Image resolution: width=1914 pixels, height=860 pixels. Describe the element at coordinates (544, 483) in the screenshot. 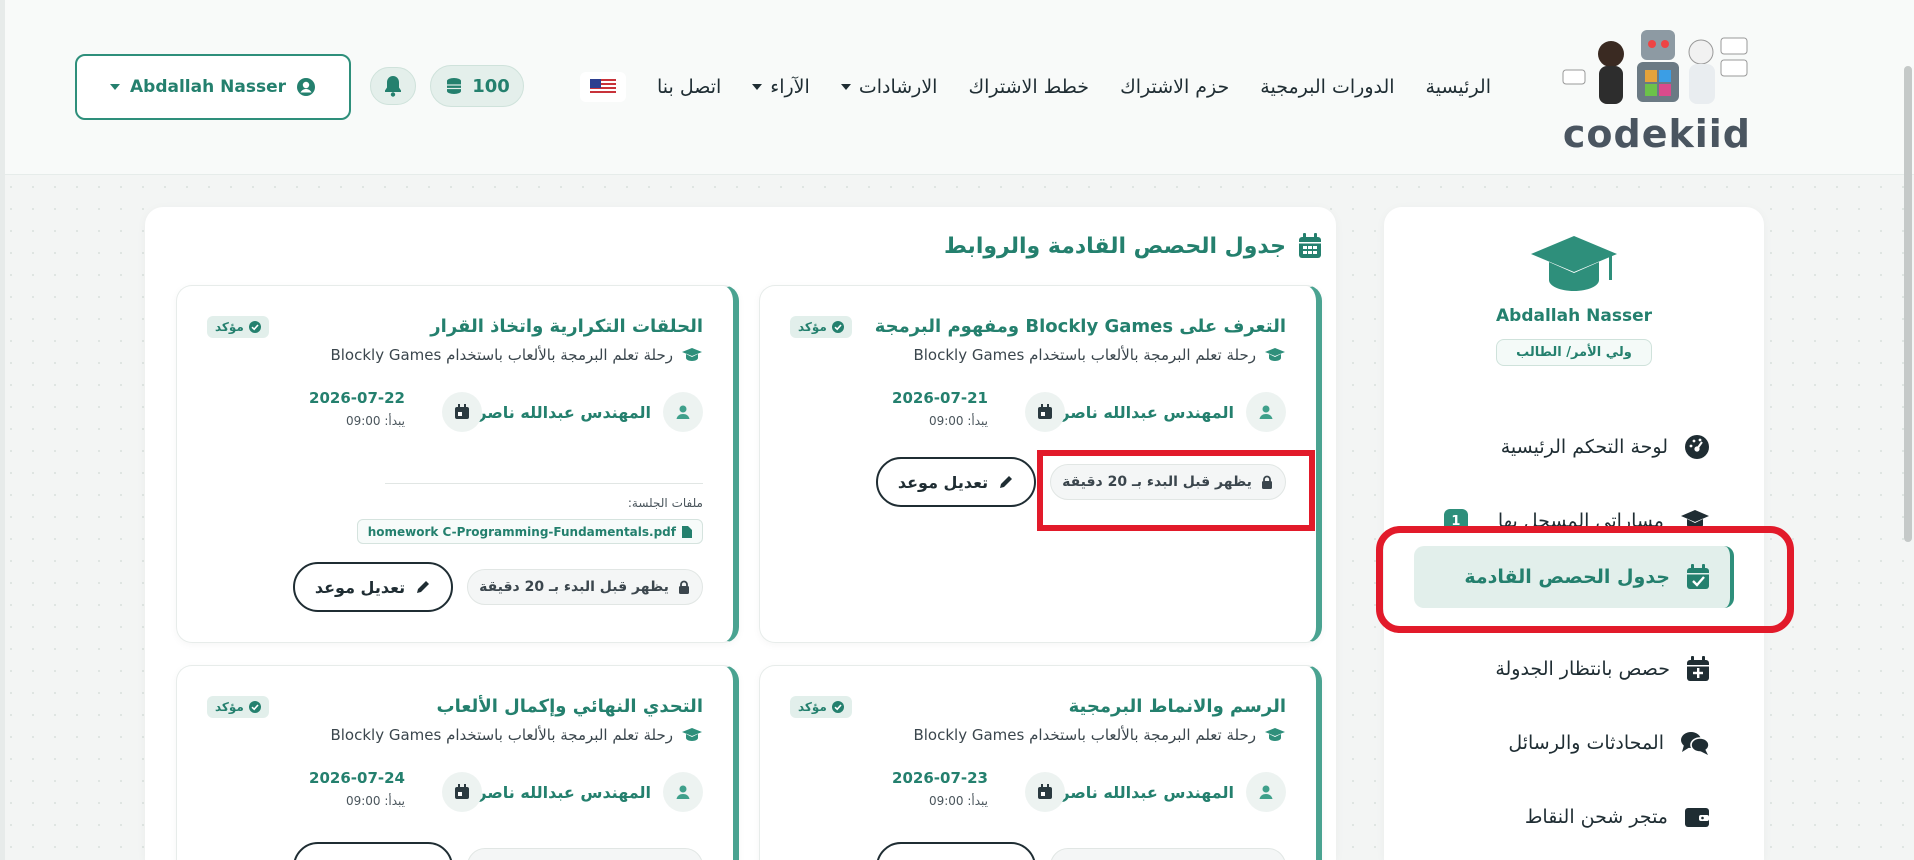

I see `divider` at that location.